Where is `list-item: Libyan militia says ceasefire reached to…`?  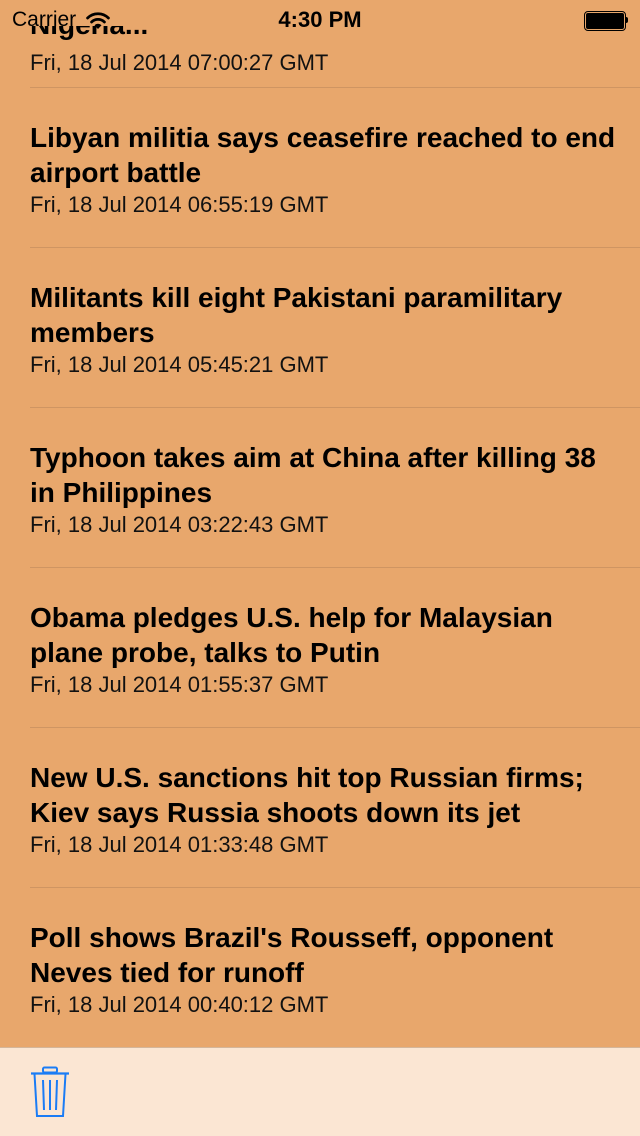
list-item: Libyan militia says ceasefire reached to… is located at coordinates (320, 168).